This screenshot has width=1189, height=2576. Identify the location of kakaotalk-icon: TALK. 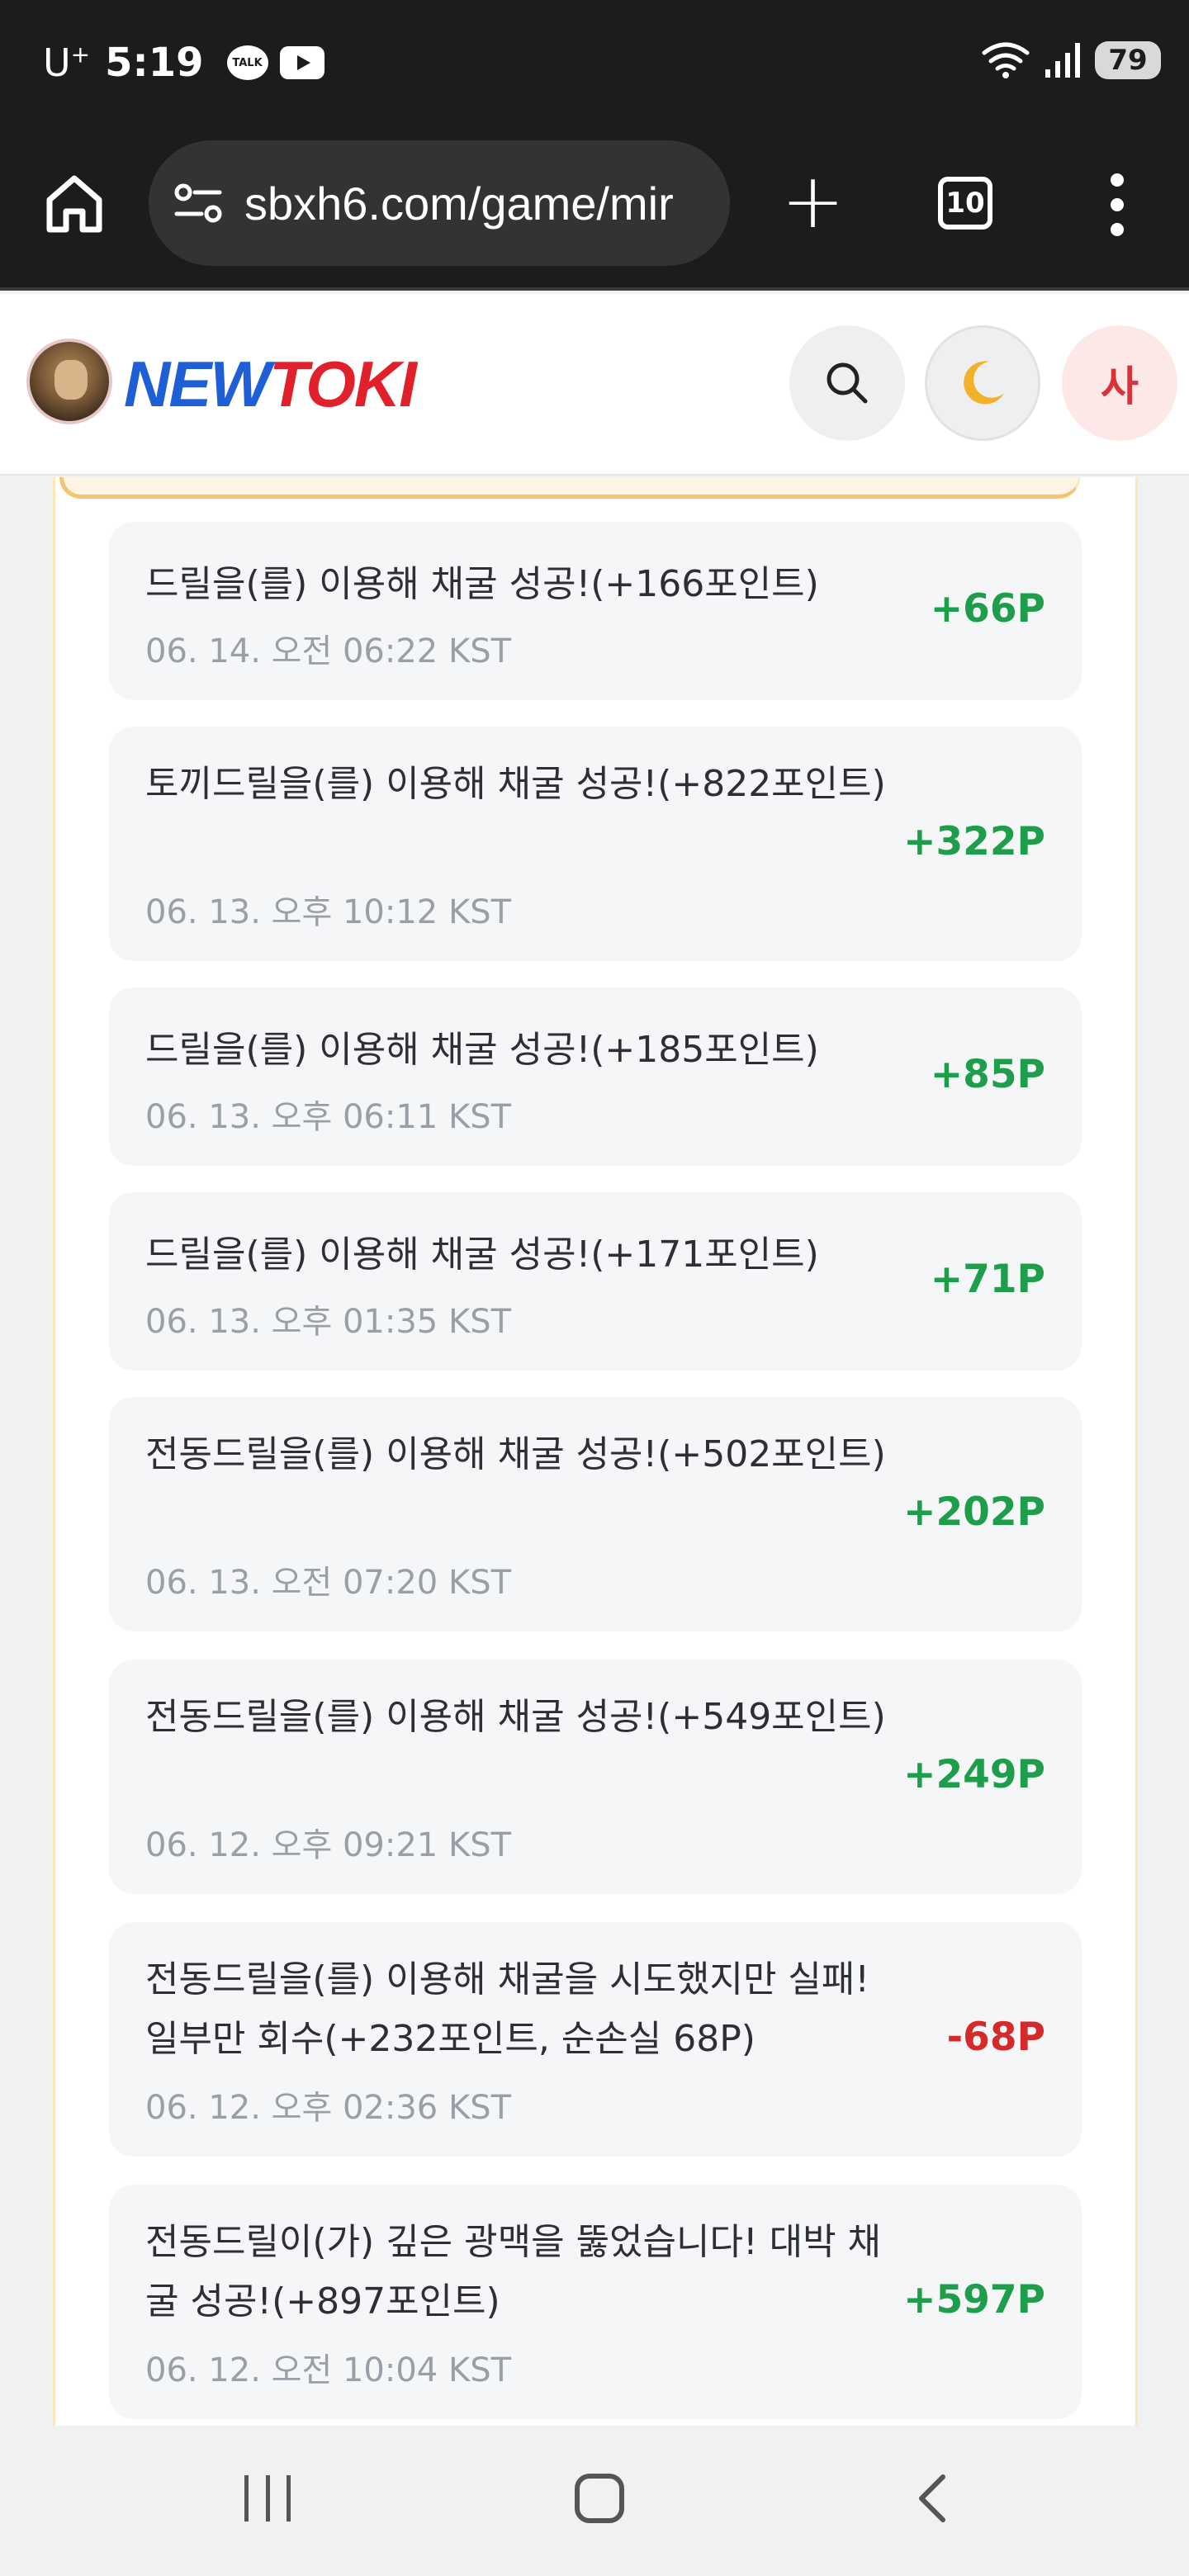
(247, 62).